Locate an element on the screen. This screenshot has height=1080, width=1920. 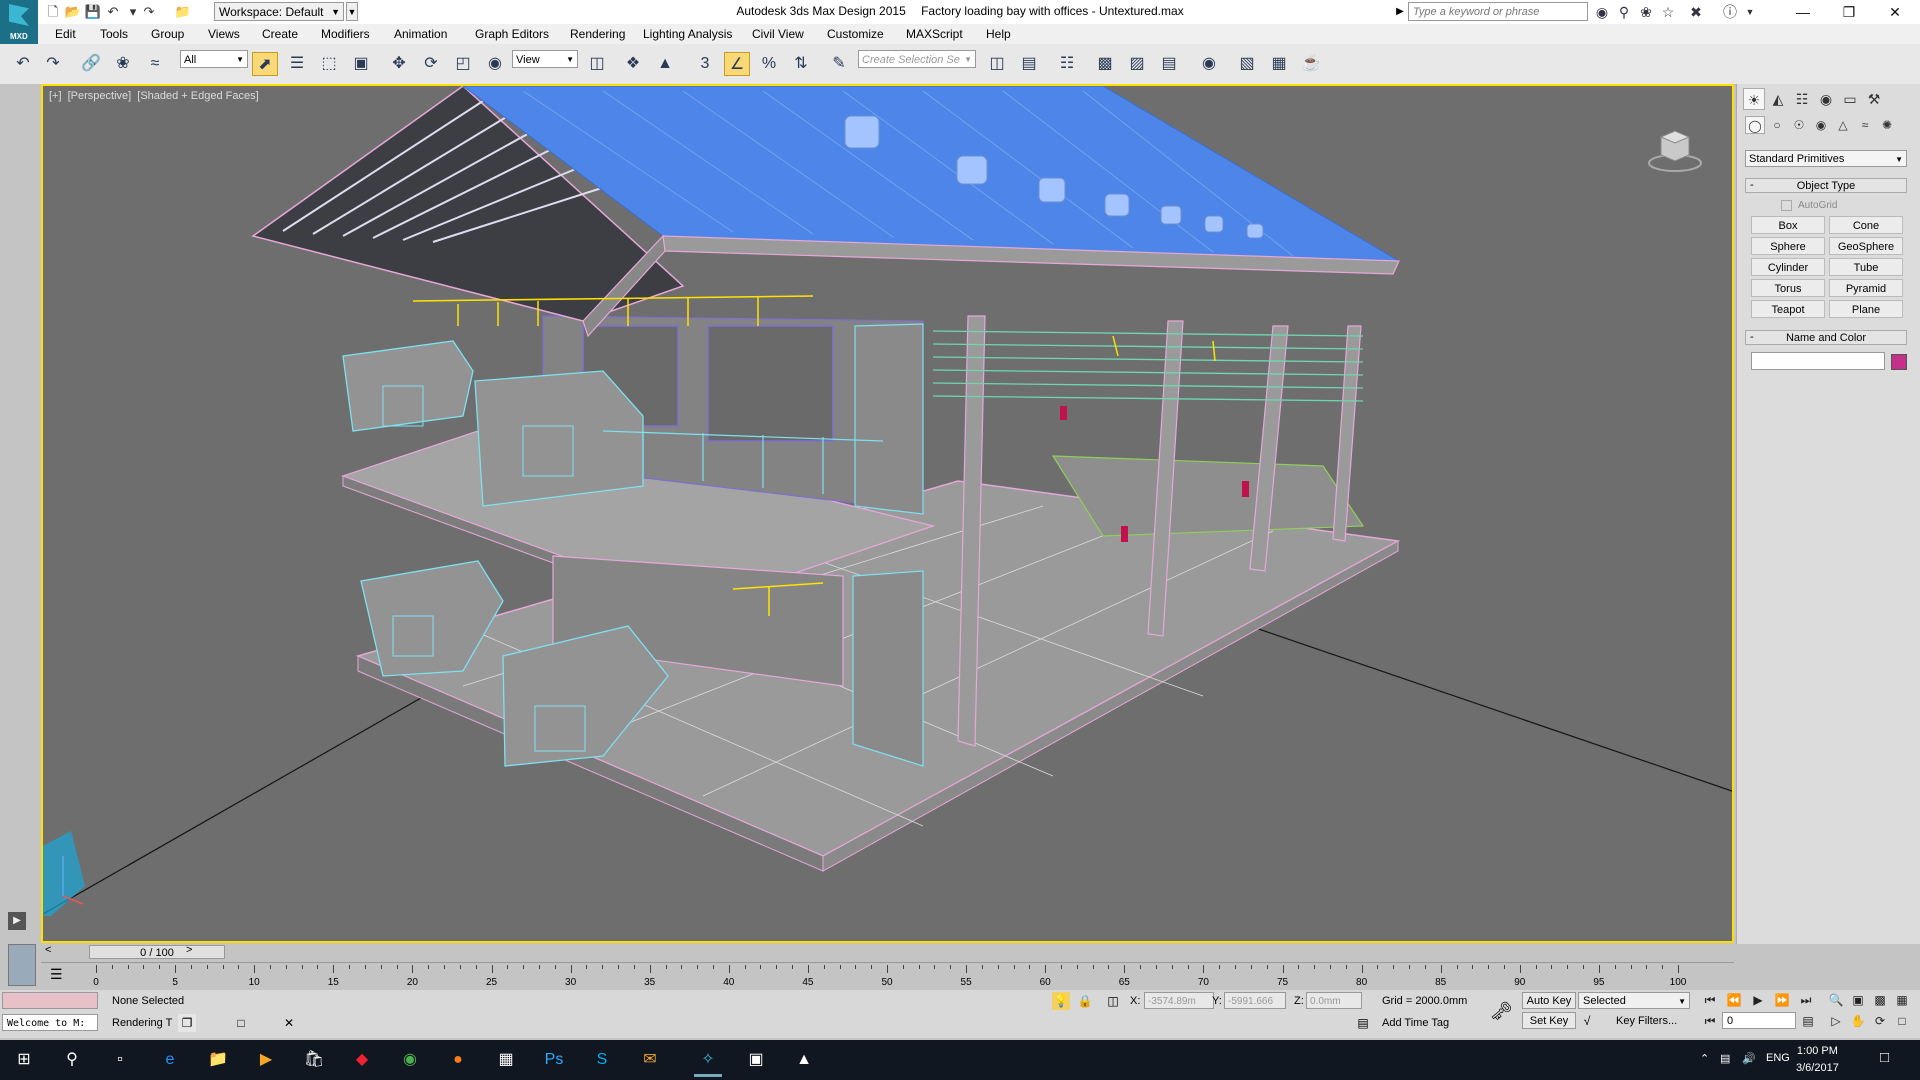
named-selection-input: Create Selection Se ▼ is located at coordinates (917, 59).